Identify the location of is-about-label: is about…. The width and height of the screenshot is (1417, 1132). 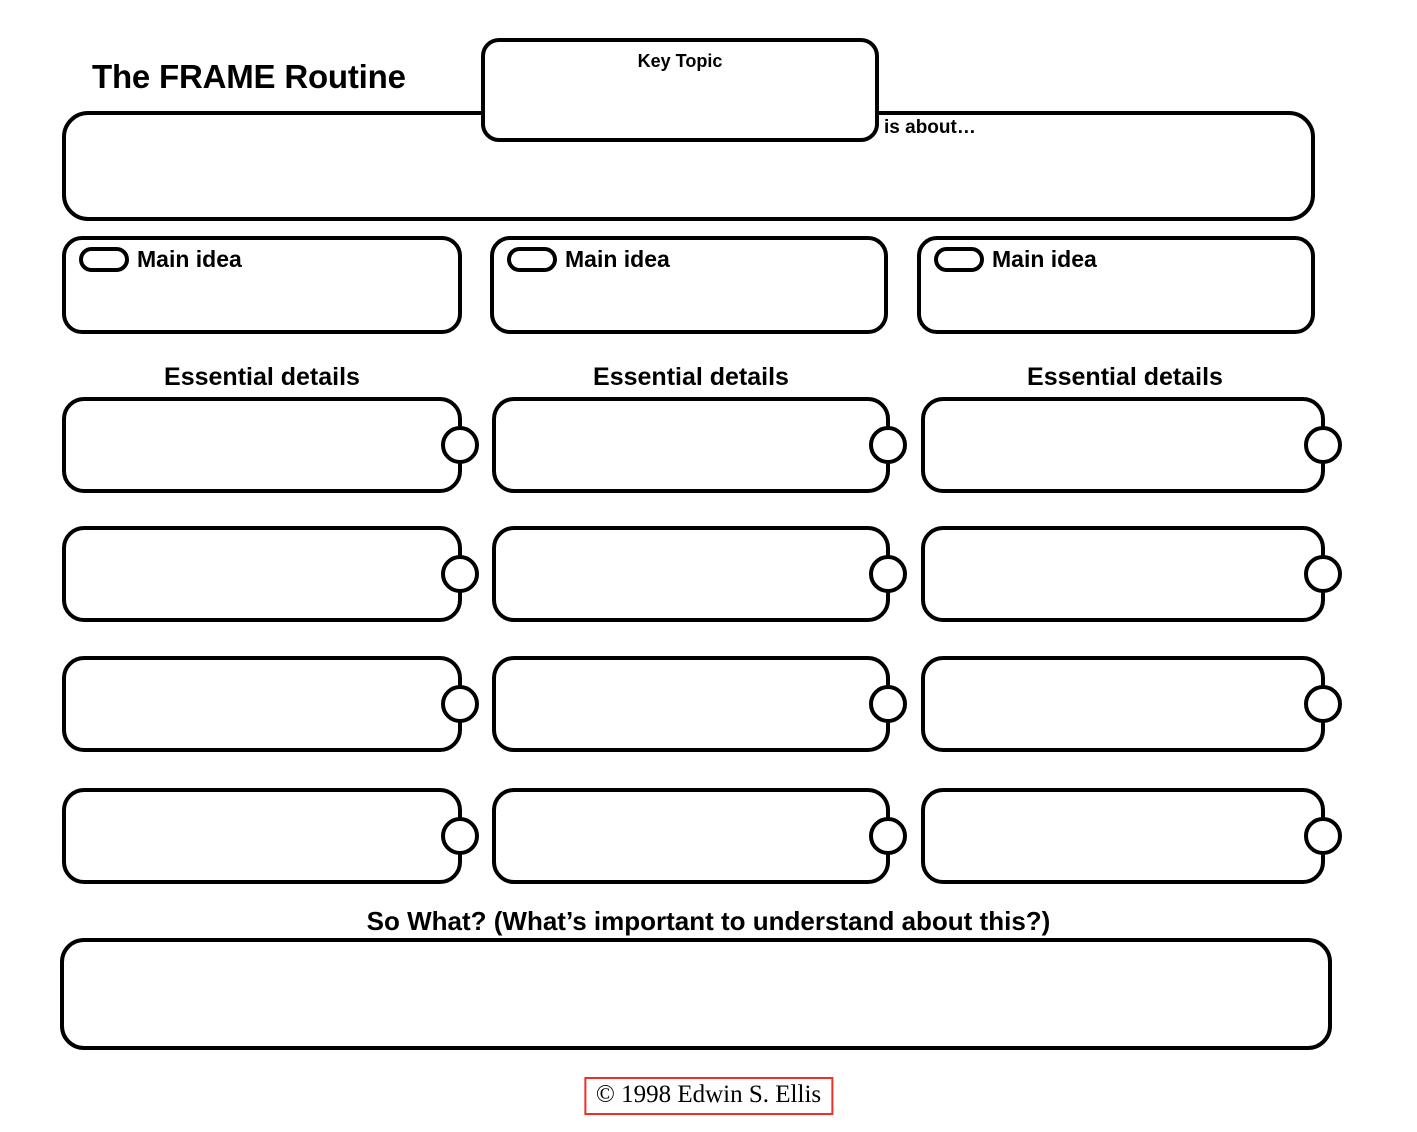
(930, 127).